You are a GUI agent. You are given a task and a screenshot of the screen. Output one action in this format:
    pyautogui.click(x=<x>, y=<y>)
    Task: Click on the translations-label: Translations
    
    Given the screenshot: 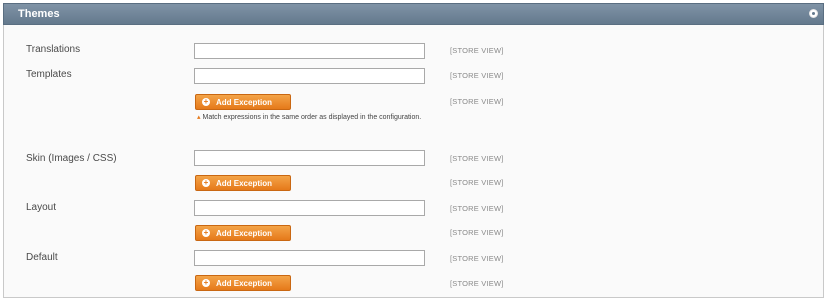 What is the action you would take?
    pyautogui.click(x=53, y=49)
    